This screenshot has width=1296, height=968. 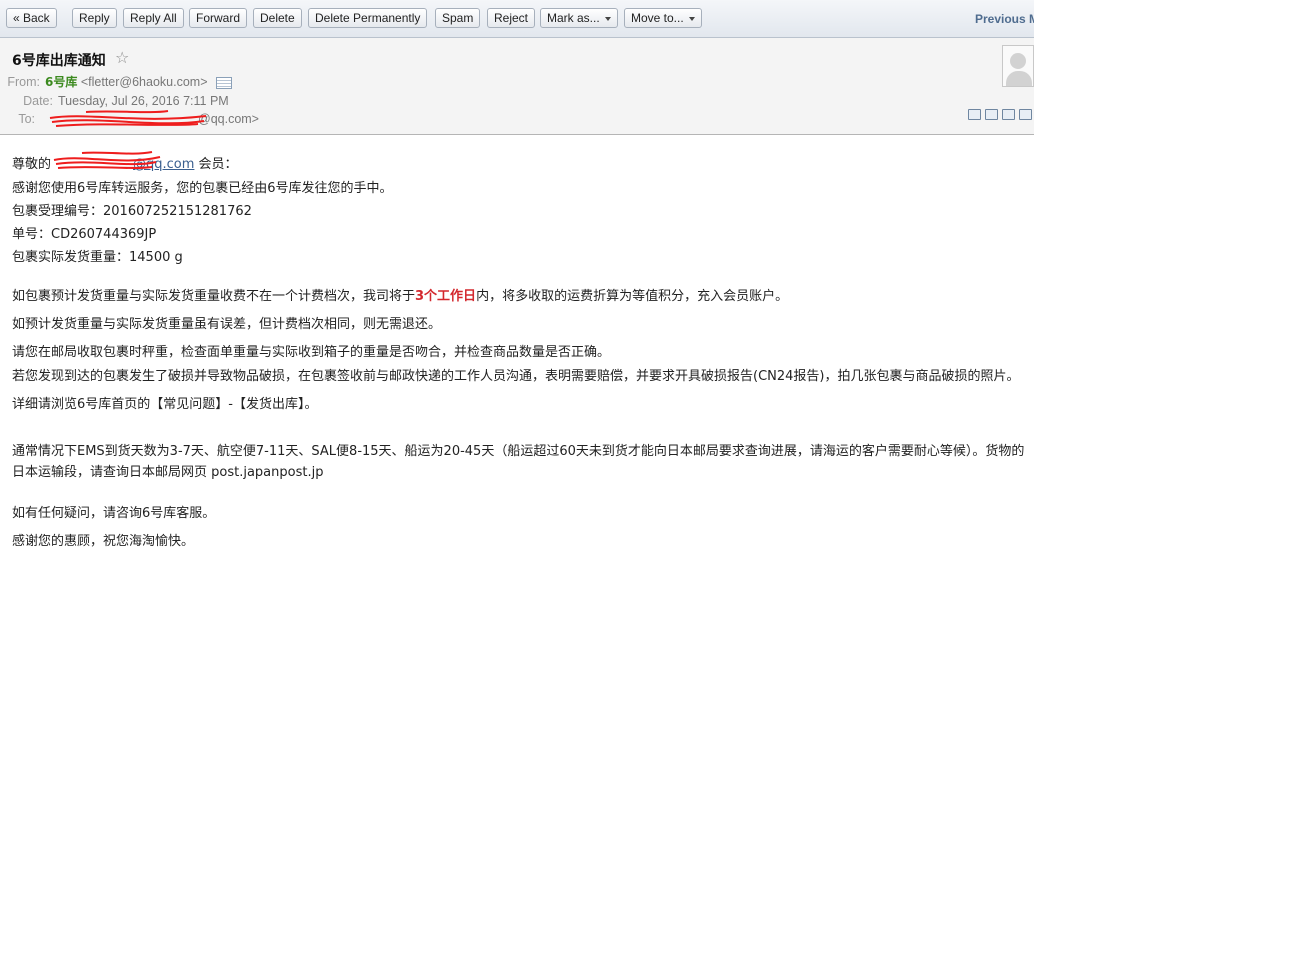 I want to click on previous-message-link: Previous M, so click(x=1004, y=19).